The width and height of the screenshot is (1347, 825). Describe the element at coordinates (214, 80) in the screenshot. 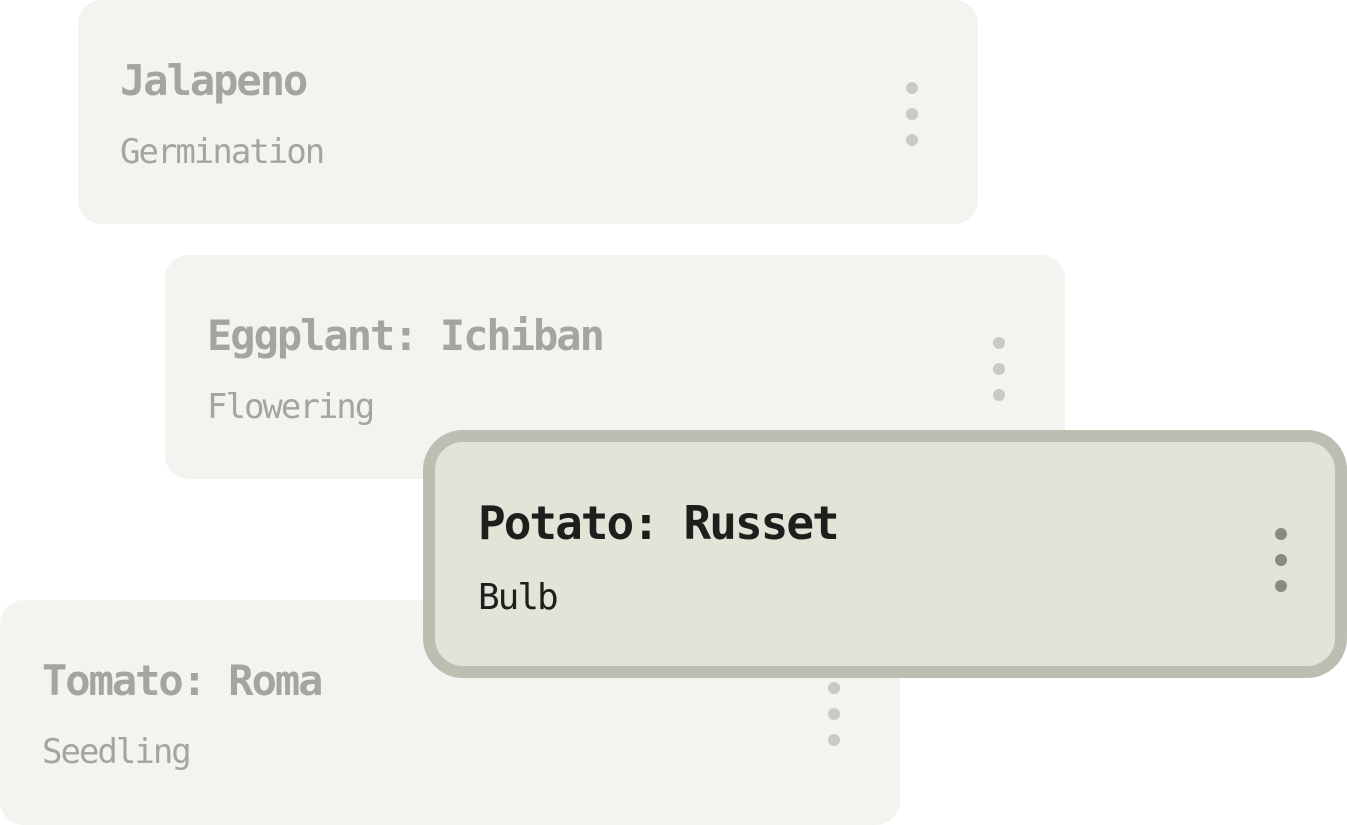

I see `plant-card-title: Jalapeno` at that location.